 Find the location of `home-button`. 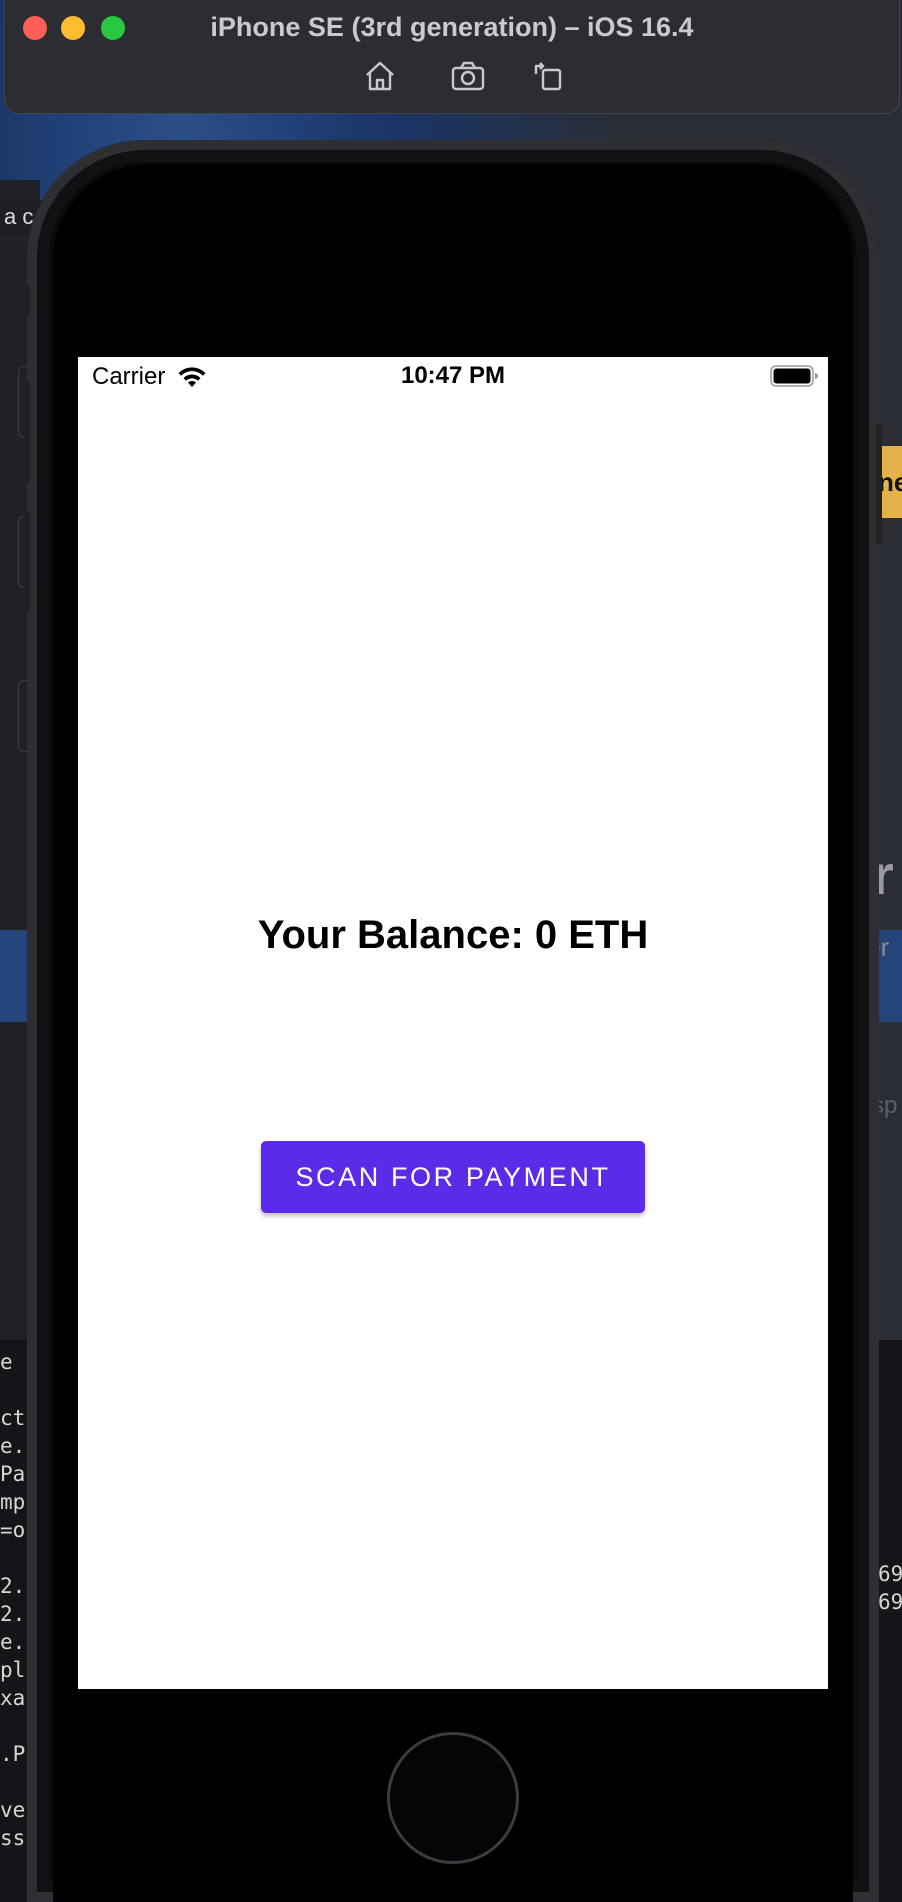

home-button is located at coordinates (453, 1798).